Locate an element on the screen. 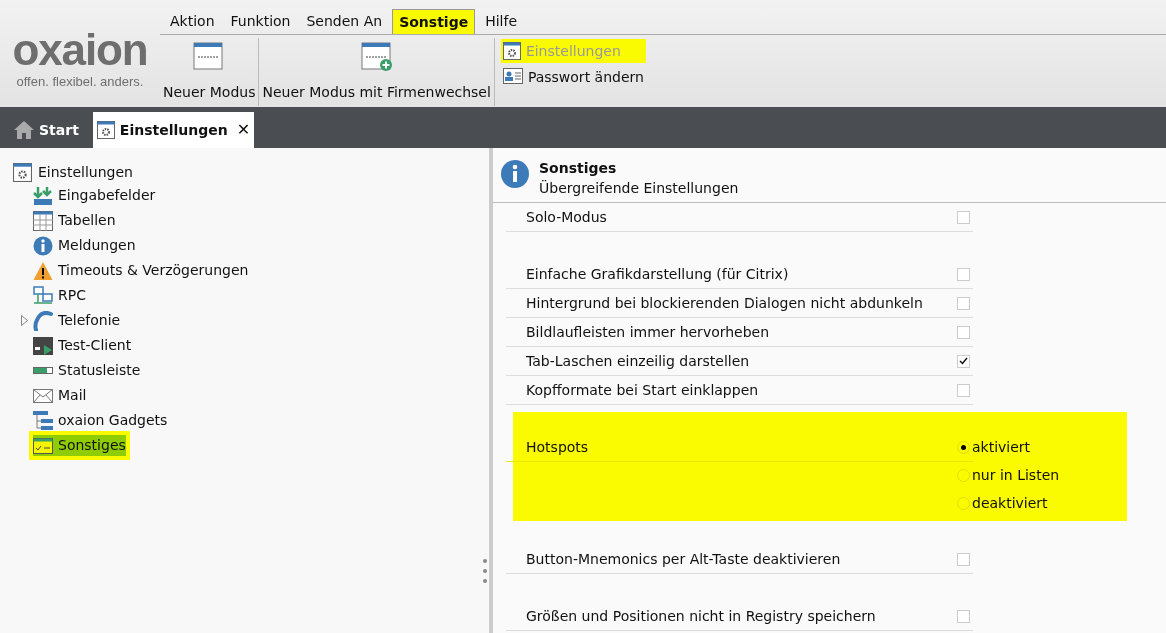 Image resolution: width=1166 pixels, height=633 pixels. tab: Einstellungen ✕ is located at coordinates (173, 130).